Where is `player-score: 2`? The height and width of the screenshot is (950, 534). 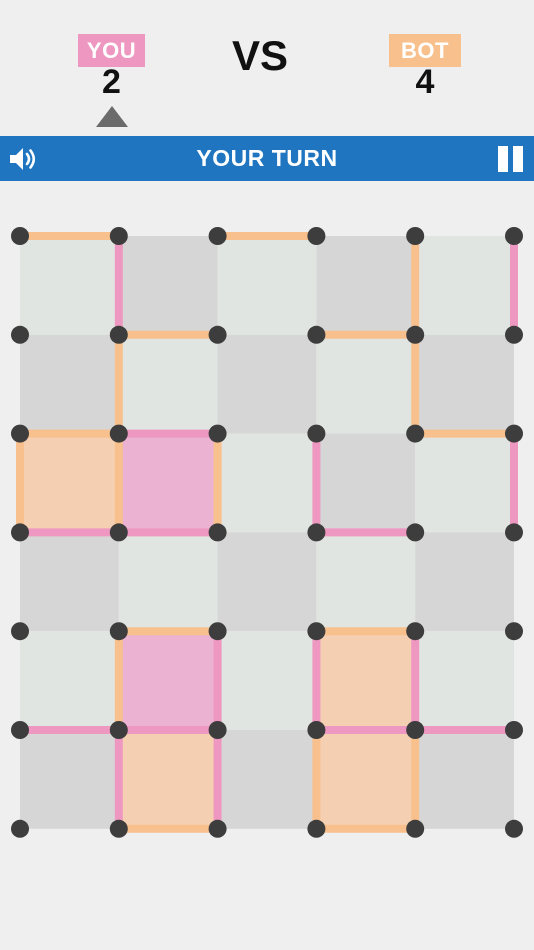 player-score: 2 is located at coordinates (111, 82).